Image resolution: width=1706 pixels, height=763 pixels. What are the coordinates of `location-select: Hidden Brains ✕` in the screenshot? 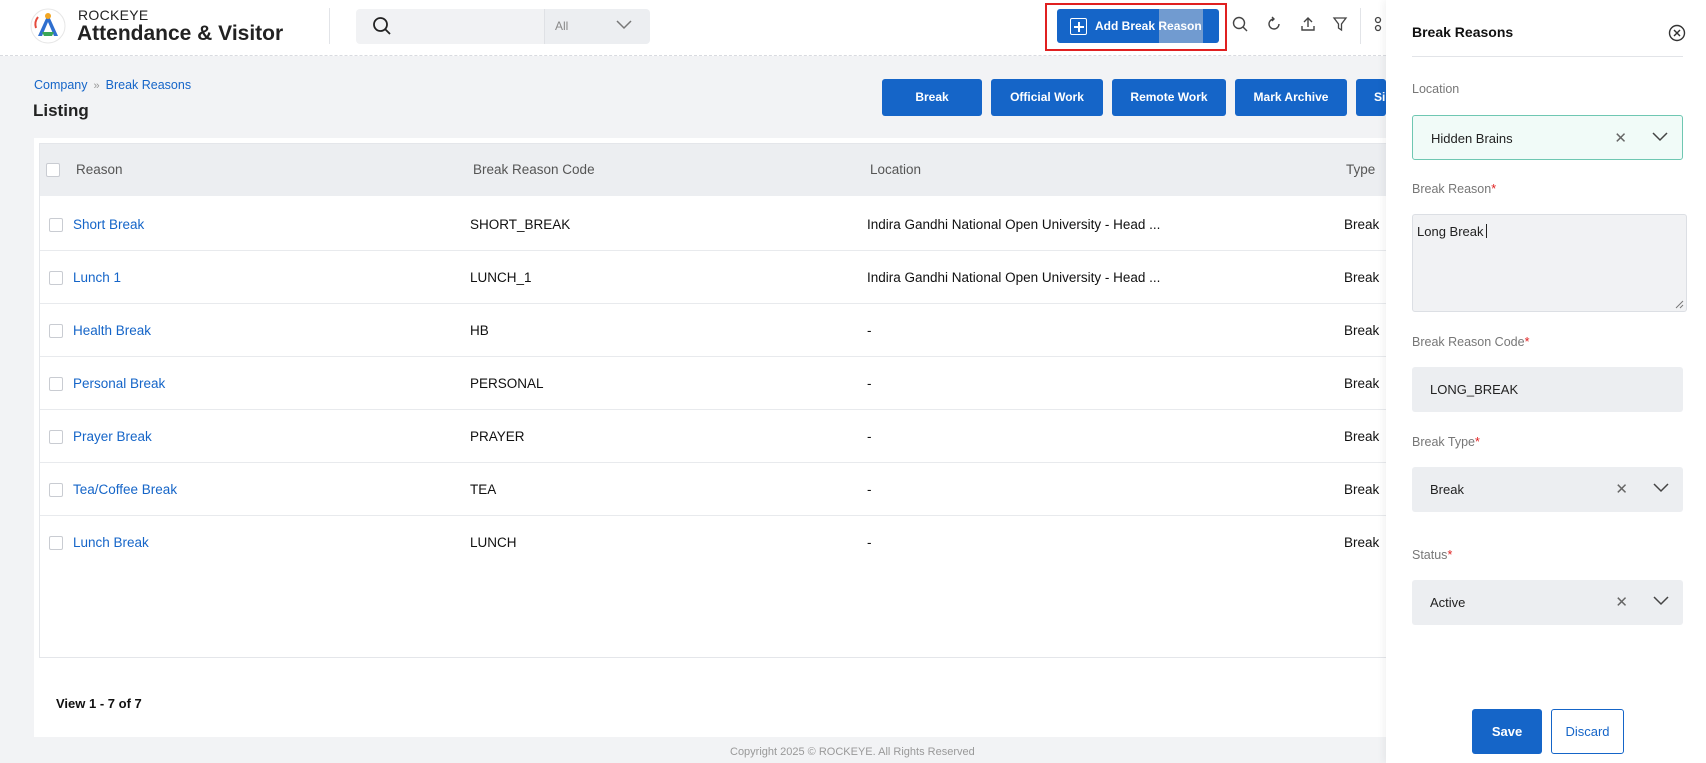 It's located at (1547, 137).